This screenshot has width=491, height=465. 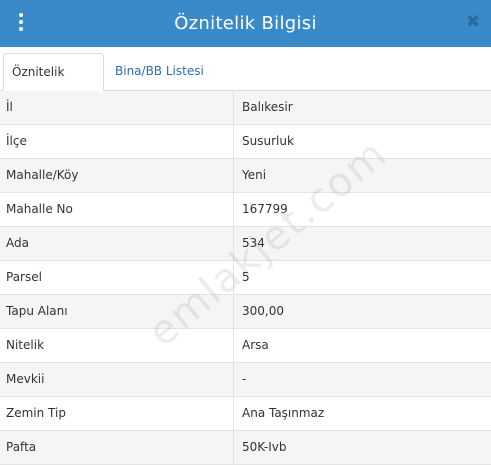 What do you see at coordinates (117, 277) in the screenshot?
I see `row-key: Parsel` at bounding box center [117, 277].